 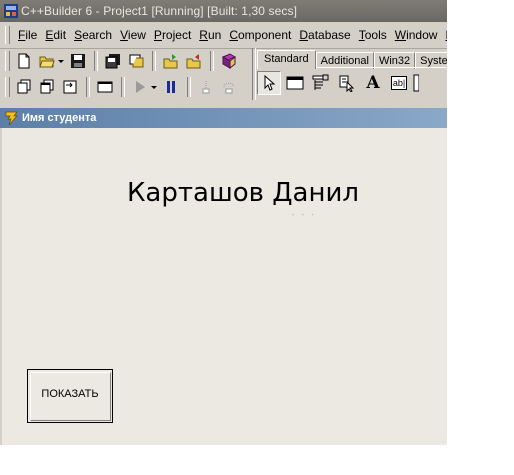 I want to click on builder-app-icon, so click(x=11, y=118).